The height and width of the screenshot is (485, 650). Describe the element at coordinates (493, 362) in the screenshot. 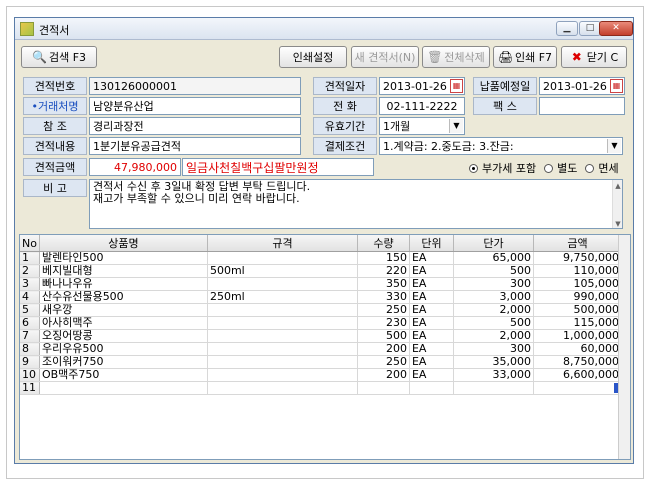

I see `cell-price: 35,000` at that location.